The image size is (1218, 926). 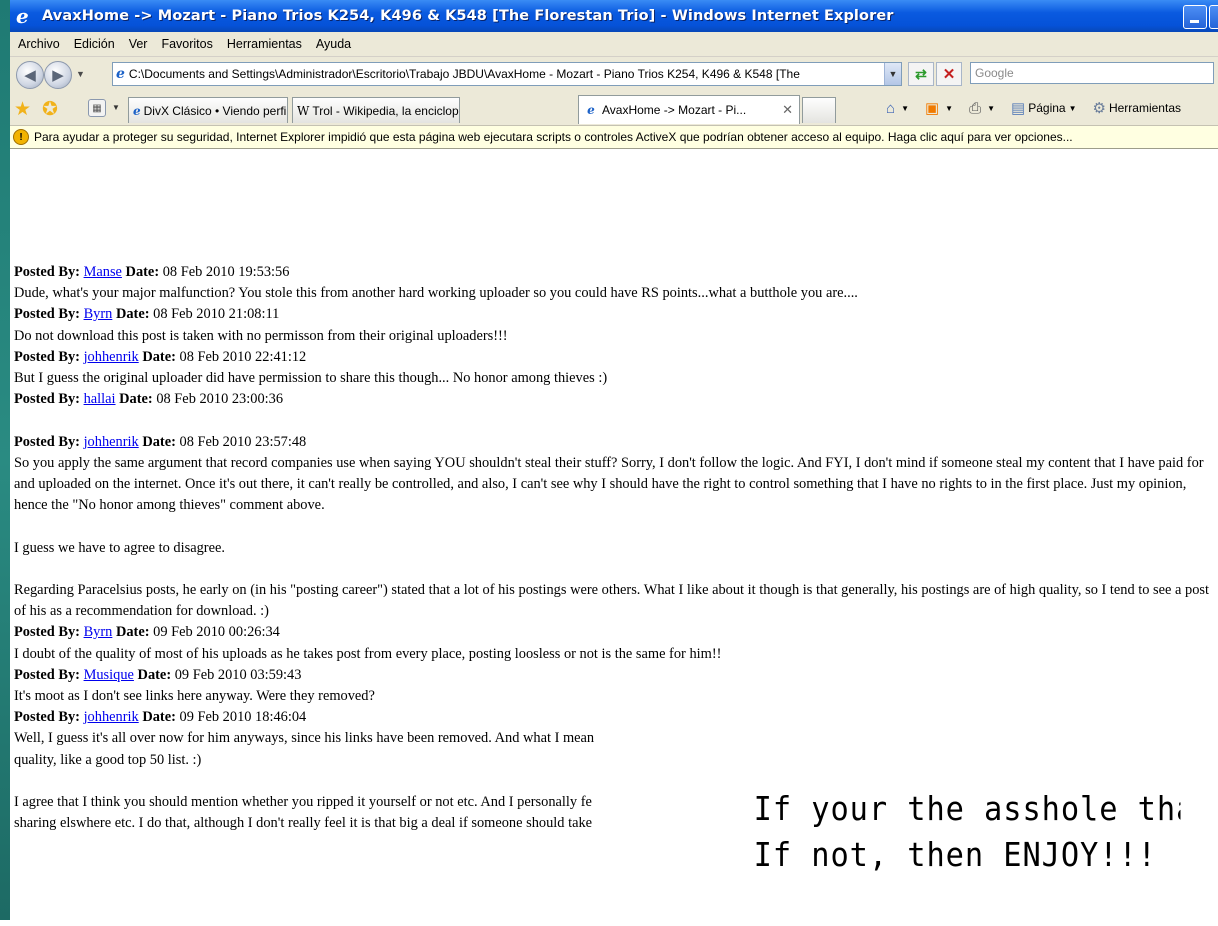 I want to click on new-tab-button, so click(x=819, y=110).